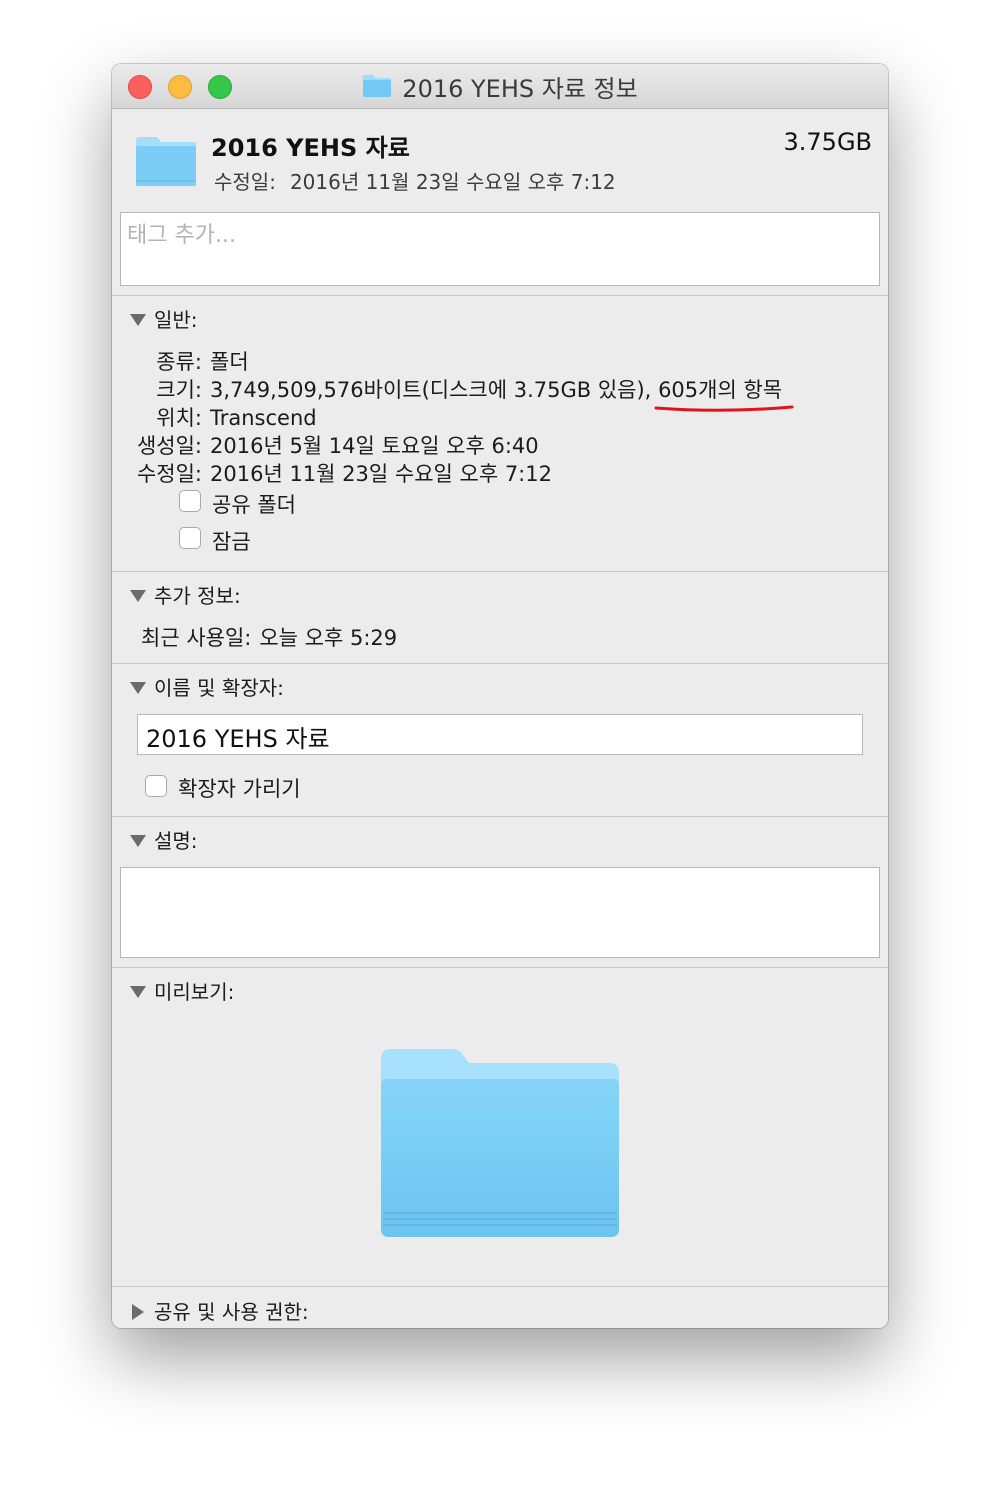 This screenshot has width=1000, height=1488. Describe the element at coordinates (194, 992) in the screenshot. I see `section-preview-title: 미리보기:` at that location.